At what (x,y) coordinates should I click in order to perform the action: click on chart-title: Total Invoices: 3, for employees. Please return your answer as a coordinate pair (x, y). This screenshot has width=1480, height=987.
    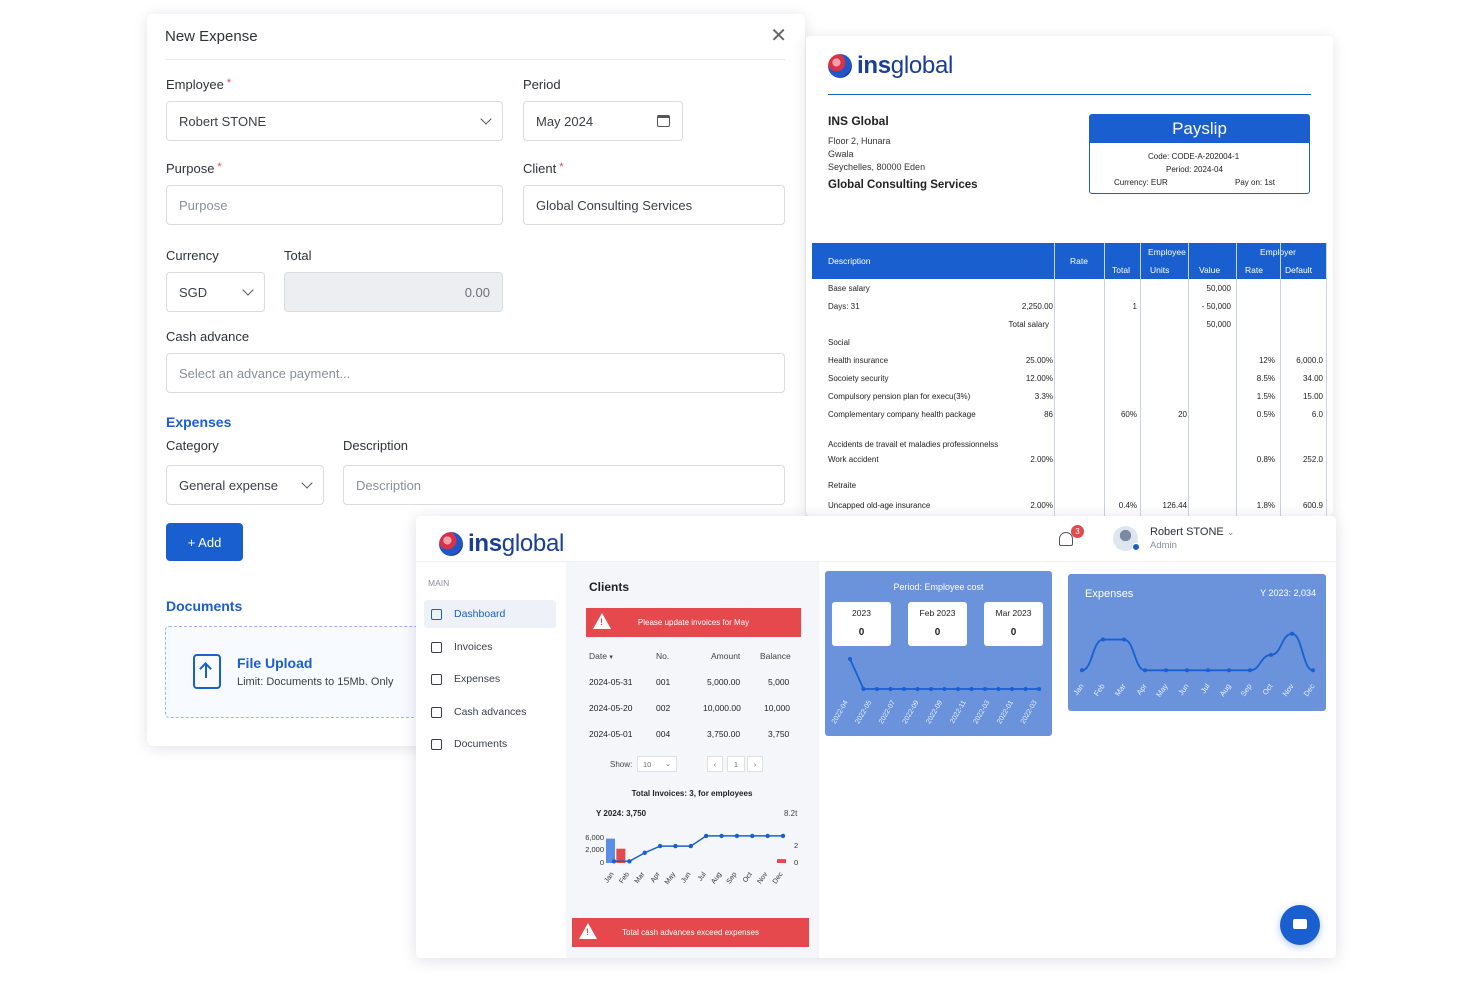
    Looking at the image, I should click on (692, 793).